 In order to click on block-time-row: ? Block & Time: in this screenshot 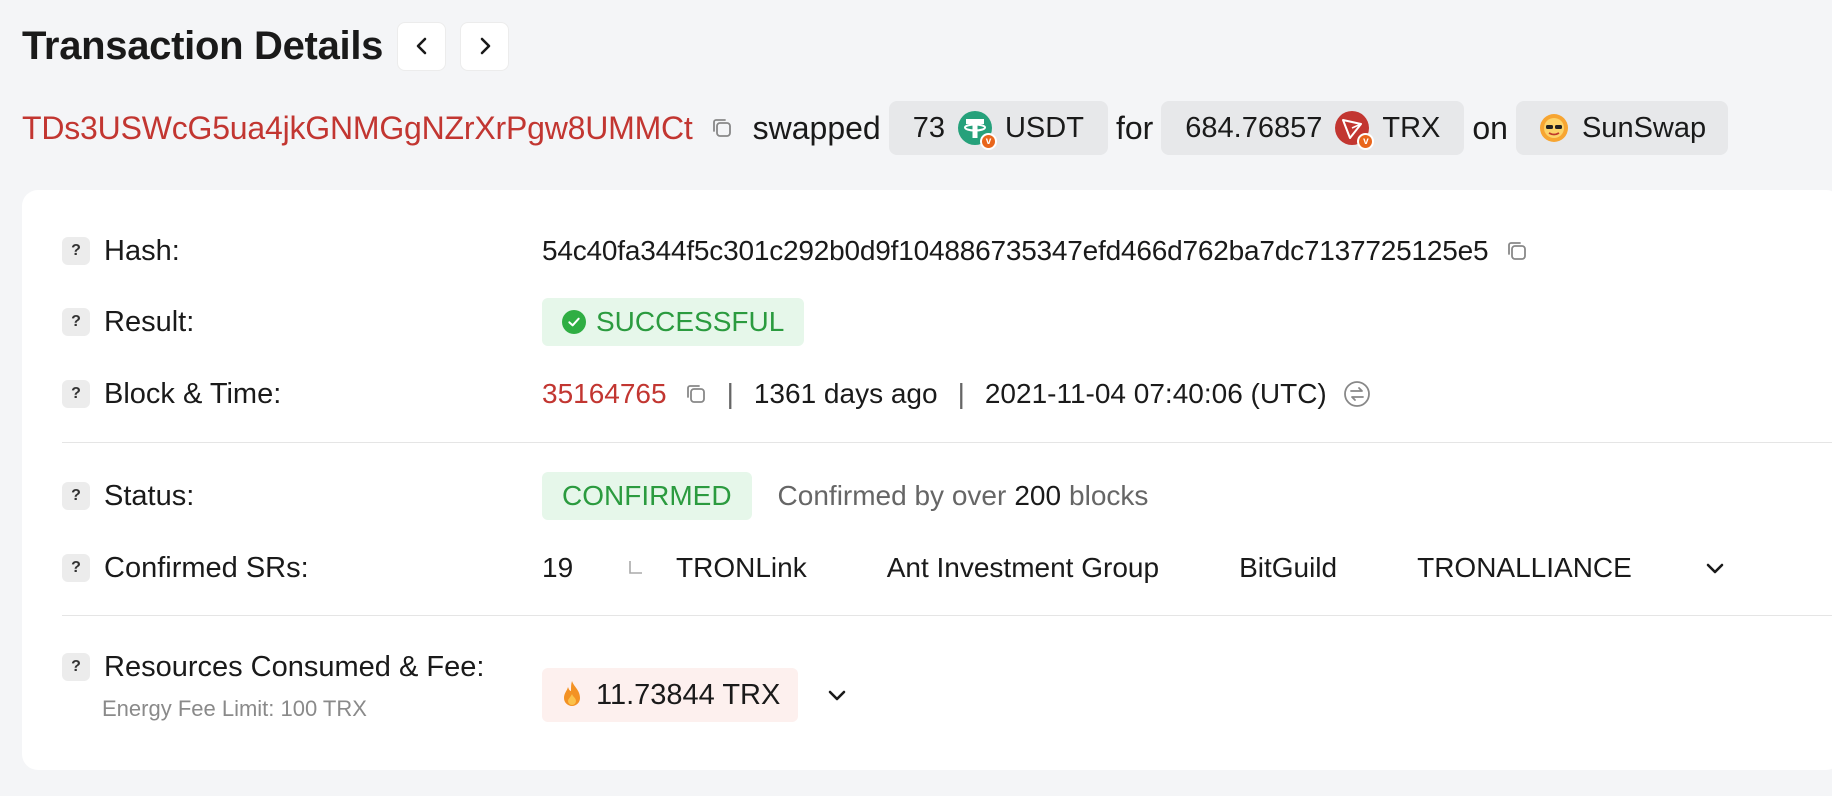, I will do `click(171, 394)`.